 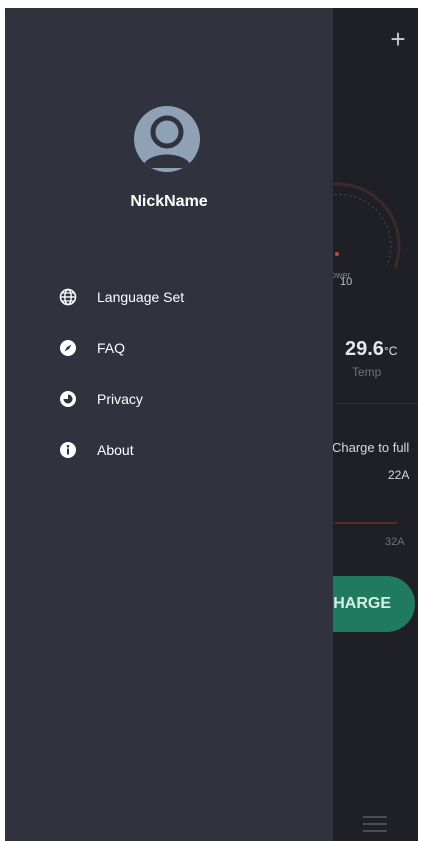 What do you see at coordinates (390, 351) in the screenshot?
I see `temperature-unit: °C` at bounding box center [390, 351].